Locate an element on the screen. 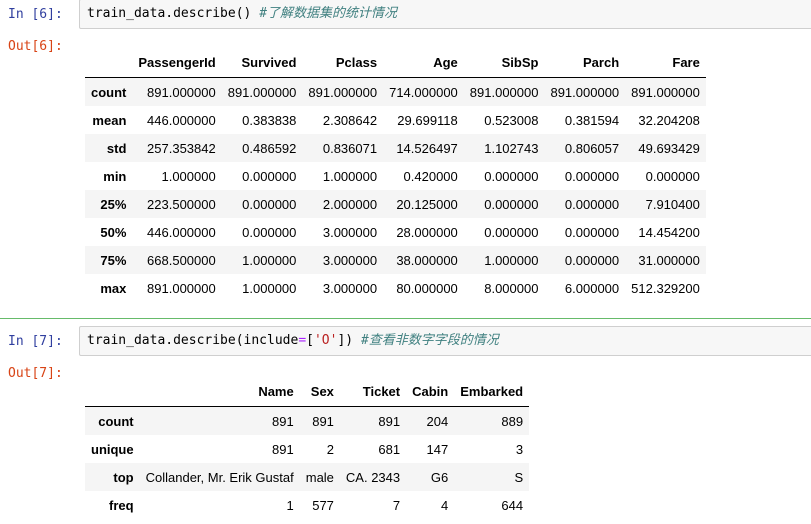 This screenshot has width=811, height=524. code-close: ]) is located at coordinates (345, 340).